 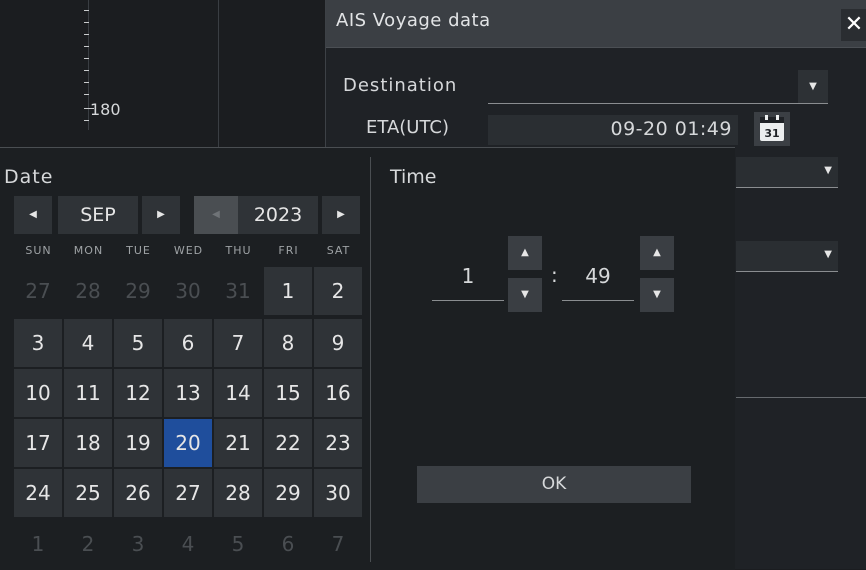 What do you see at coordinates (338, 544) in the screenshot?
I see `calendar-day-outside: 7` at bounding box center [338, 544].